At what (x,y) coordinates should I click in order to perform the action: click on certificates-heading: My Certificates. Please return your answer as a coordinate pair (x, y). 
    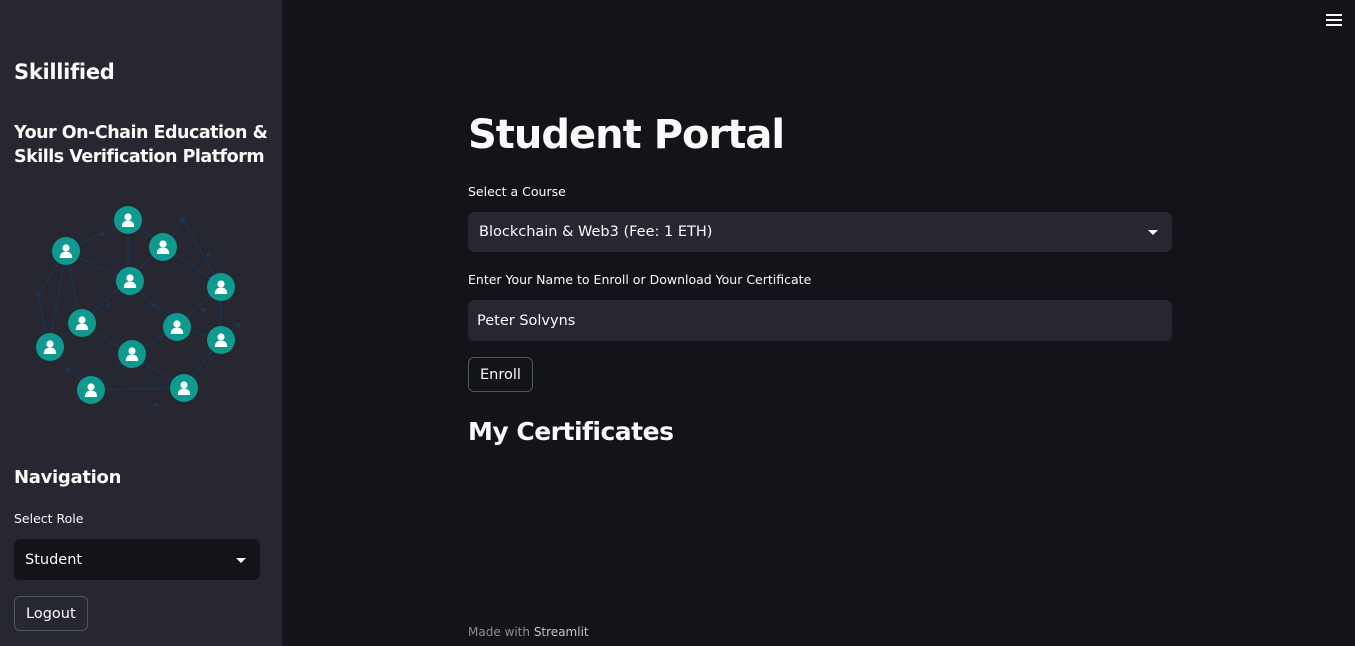
    Looking at the image, I should click on (571, 431).